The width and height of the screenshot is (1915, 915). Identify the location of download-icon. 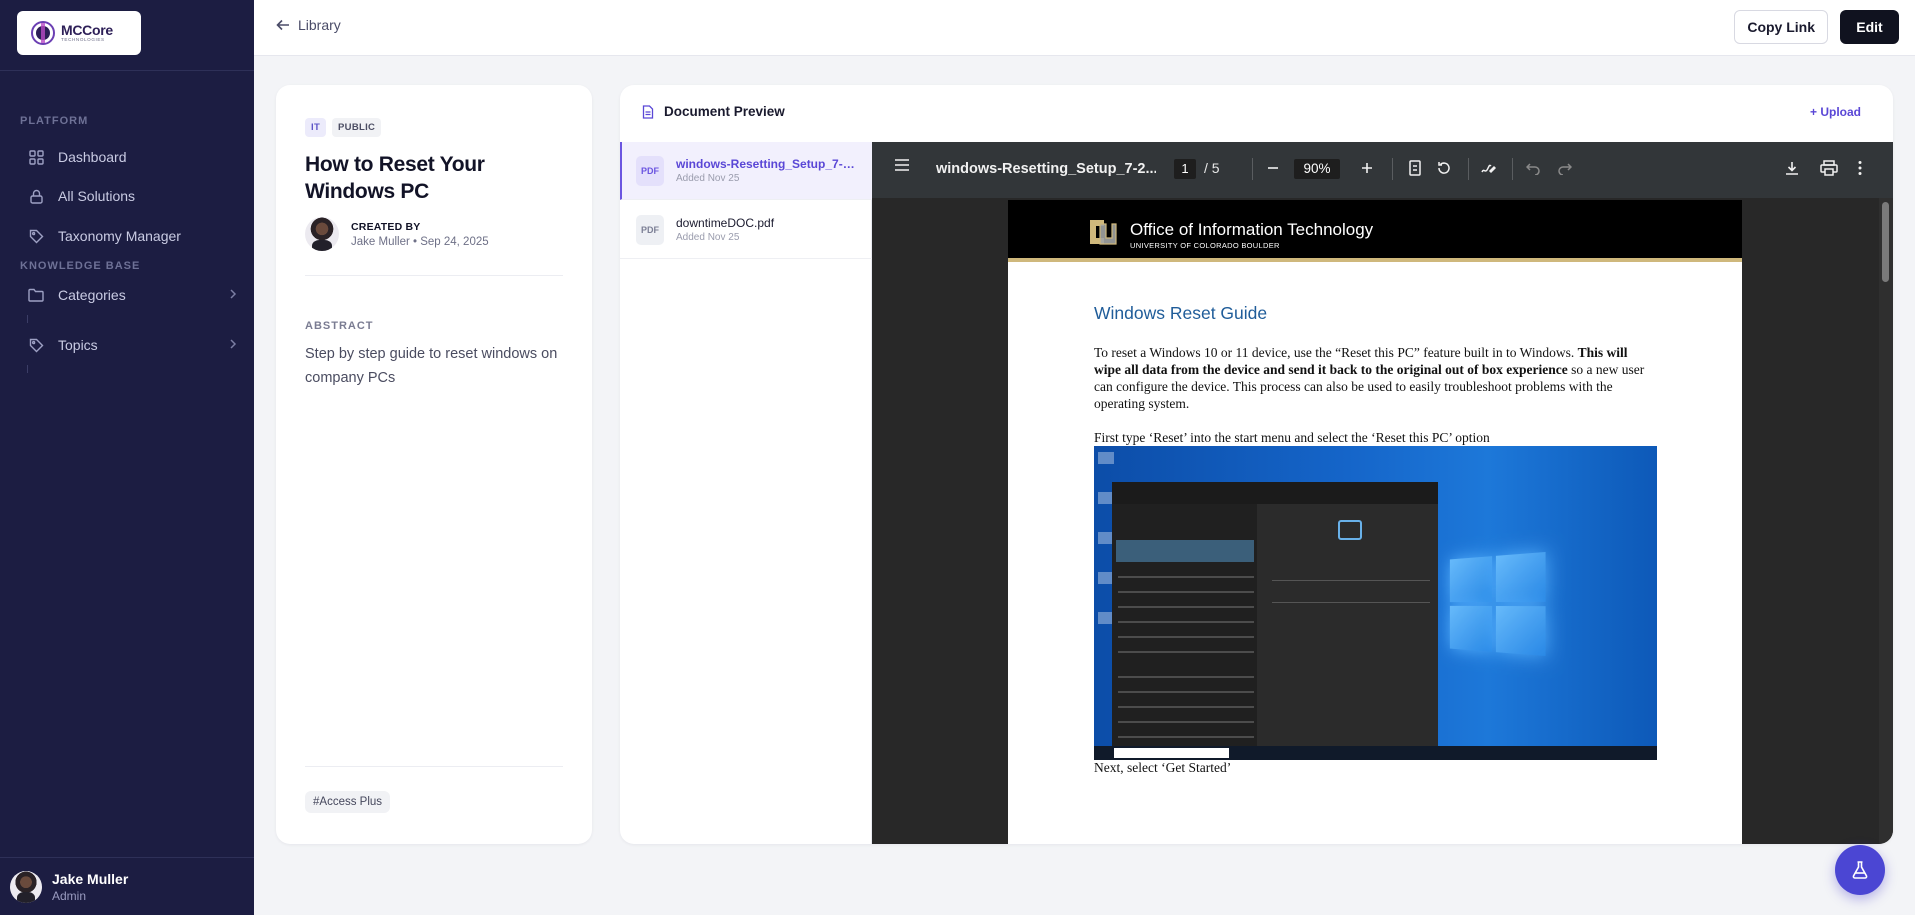
(1792, 168).